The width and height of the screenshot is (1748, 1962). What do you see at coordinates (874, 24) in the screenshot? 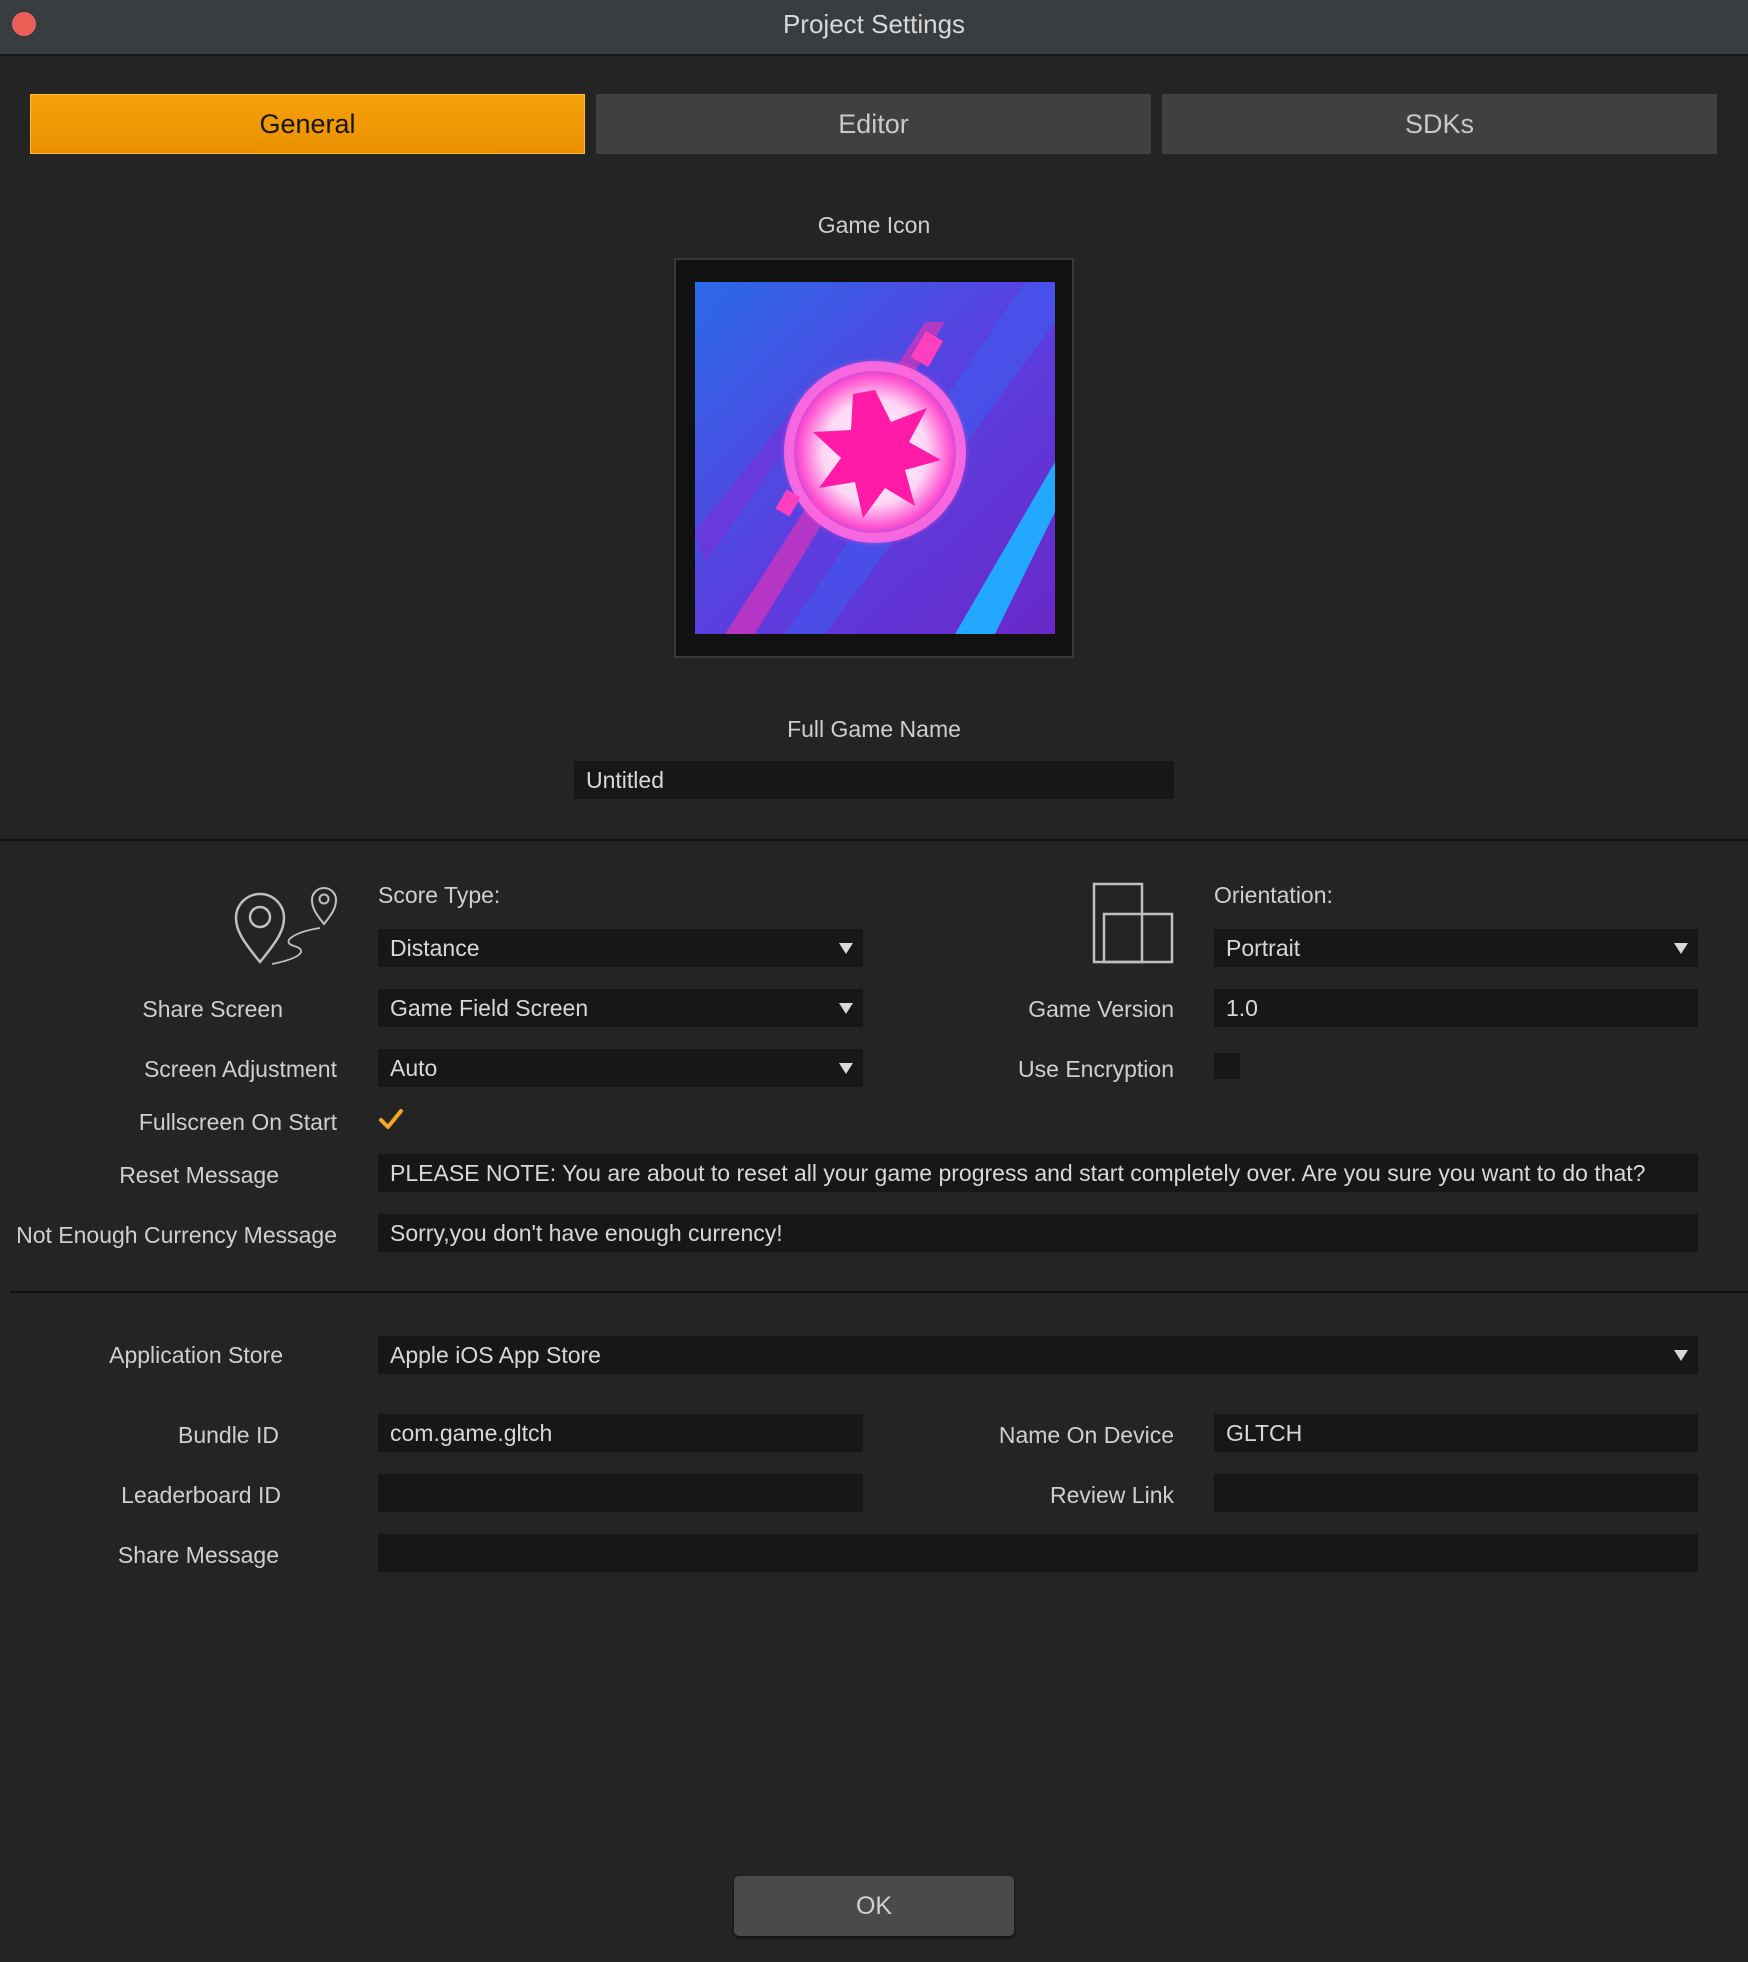
I see `window-title: Project Settings` at bounding box center [874, 24].